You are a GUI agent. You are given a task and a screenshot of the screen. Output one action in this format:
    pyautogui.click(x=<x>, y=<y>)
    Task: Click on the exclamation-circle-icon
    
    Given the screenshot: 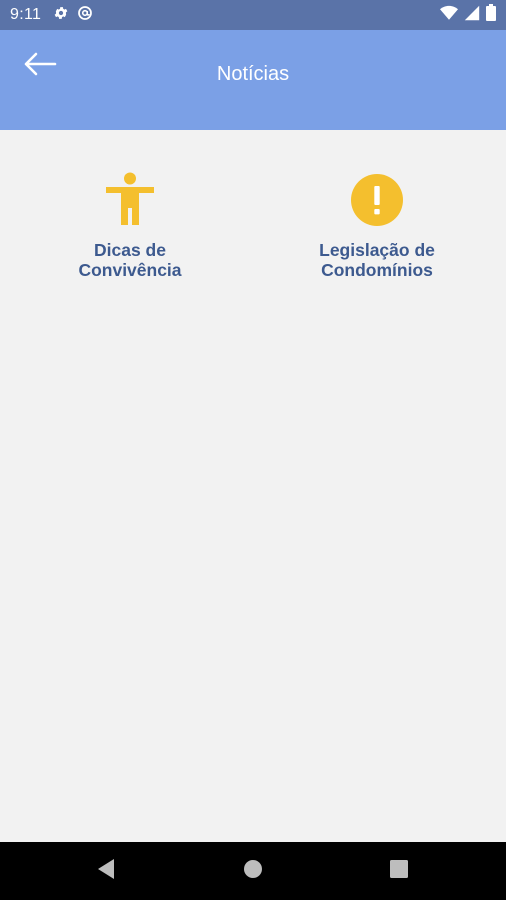 What is the action you would take?
    pyautogui.click(x=377, y=200)
    